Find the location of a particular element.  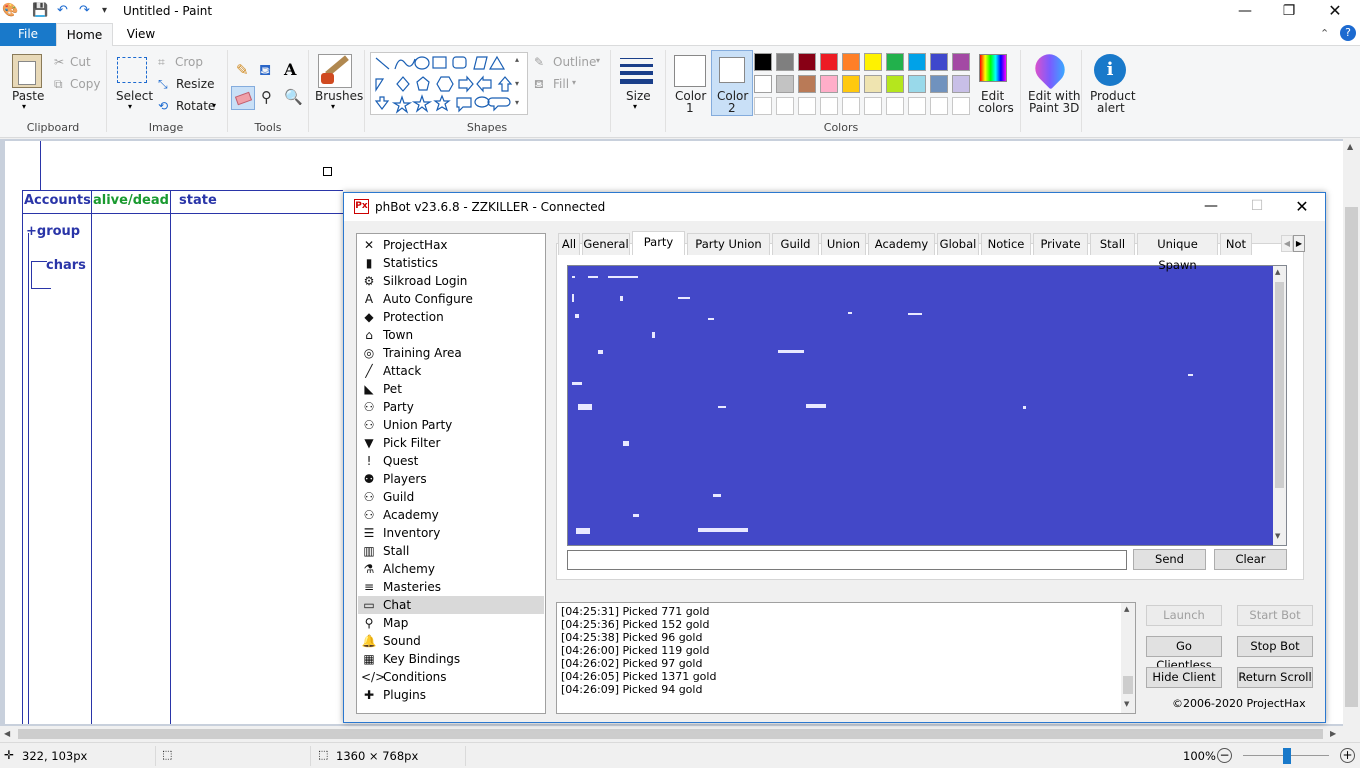

brushes-button: Brushes is located at coordinates (339, 96).